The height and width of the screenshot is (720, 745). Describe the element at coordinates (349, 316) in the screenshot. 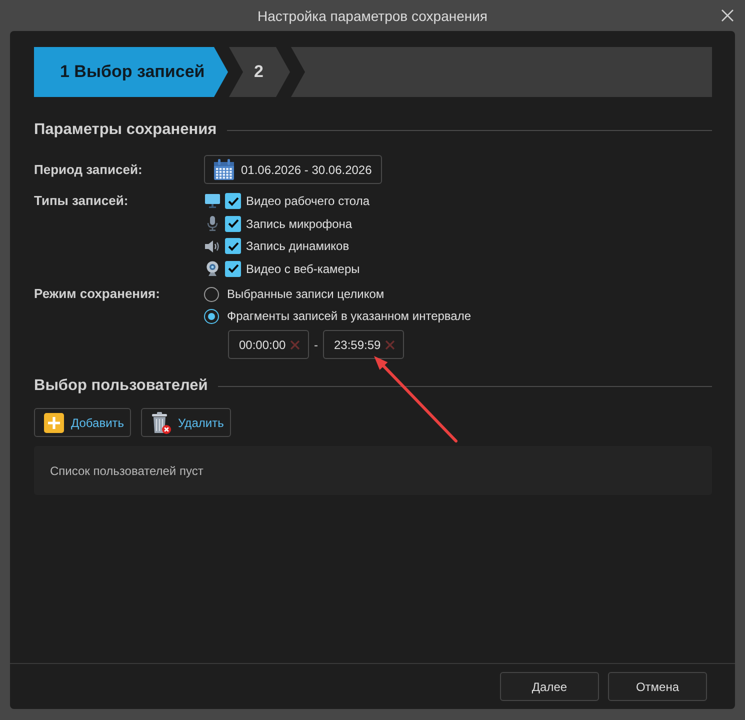

I see `radio-label: Фрагменты записей в указанном интервале` at that location.